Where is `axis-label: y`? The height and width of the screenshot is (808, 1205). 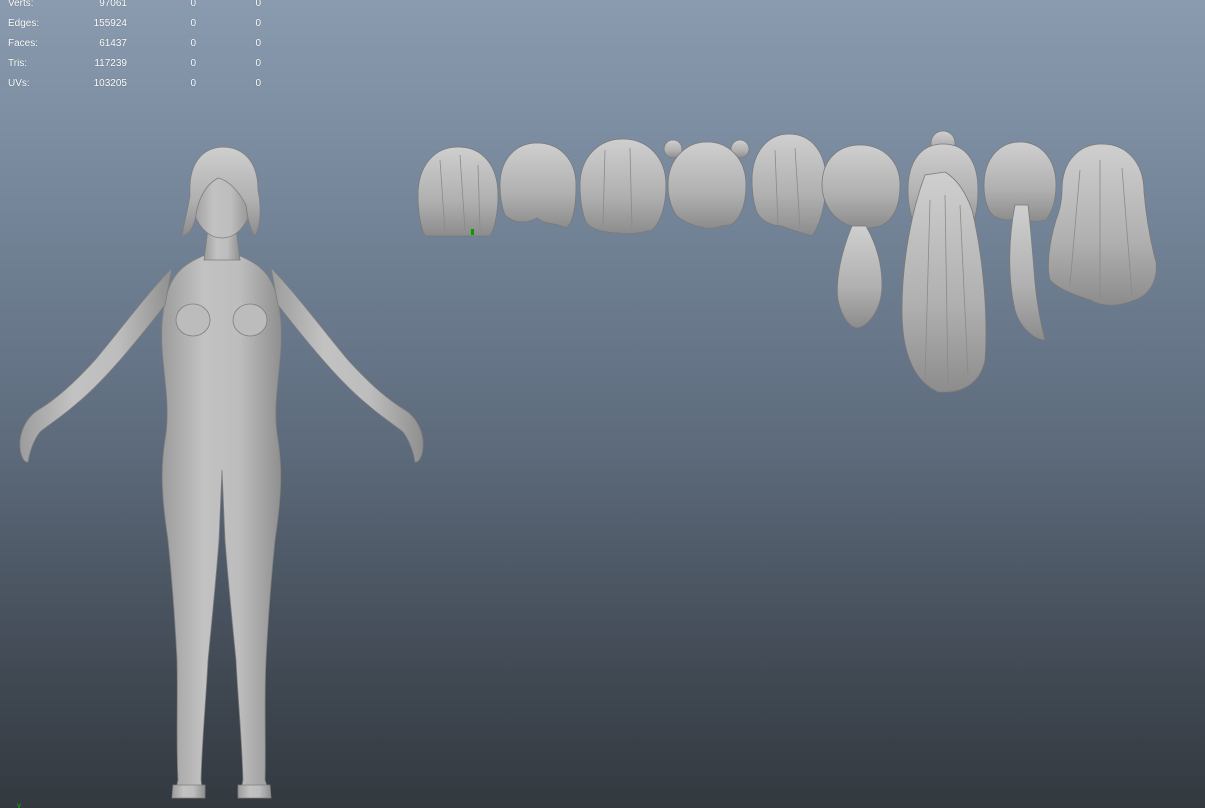 axis-label: y is located at coordinates (19, 804).